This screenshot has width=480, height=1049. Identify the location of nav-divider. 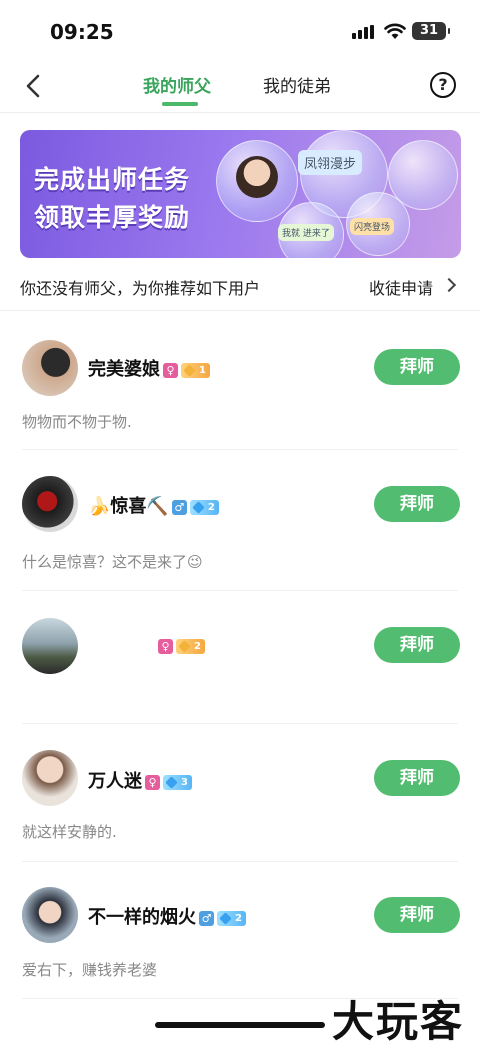
(240, 112).